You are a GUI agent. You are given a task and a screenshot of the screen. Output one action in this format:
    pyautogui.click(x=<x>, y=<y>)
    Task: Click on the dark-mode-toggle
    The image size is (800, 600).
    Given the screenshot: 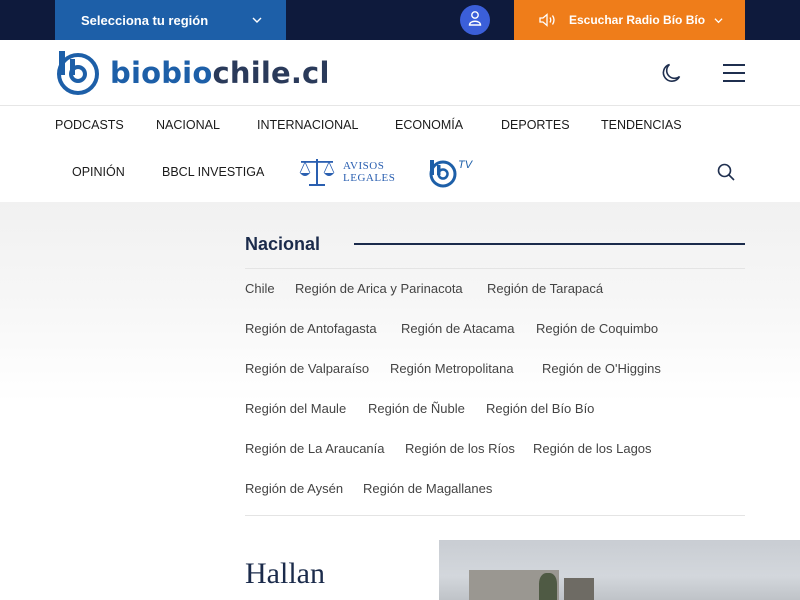 What is the action you would take?
    pyautogui.click(x=672, y=75)
    